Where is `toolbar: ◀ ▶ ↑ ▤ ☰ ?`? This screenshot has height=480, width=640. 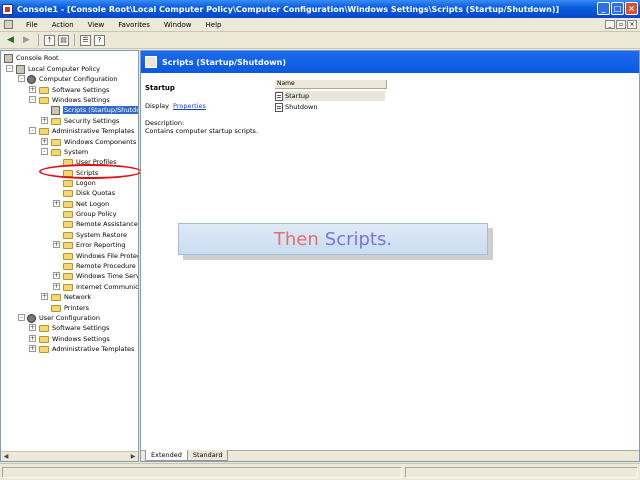 toolbar: ◀ ▶ ↑ ▤ ☰ ? is located at coordinates (320, 40).